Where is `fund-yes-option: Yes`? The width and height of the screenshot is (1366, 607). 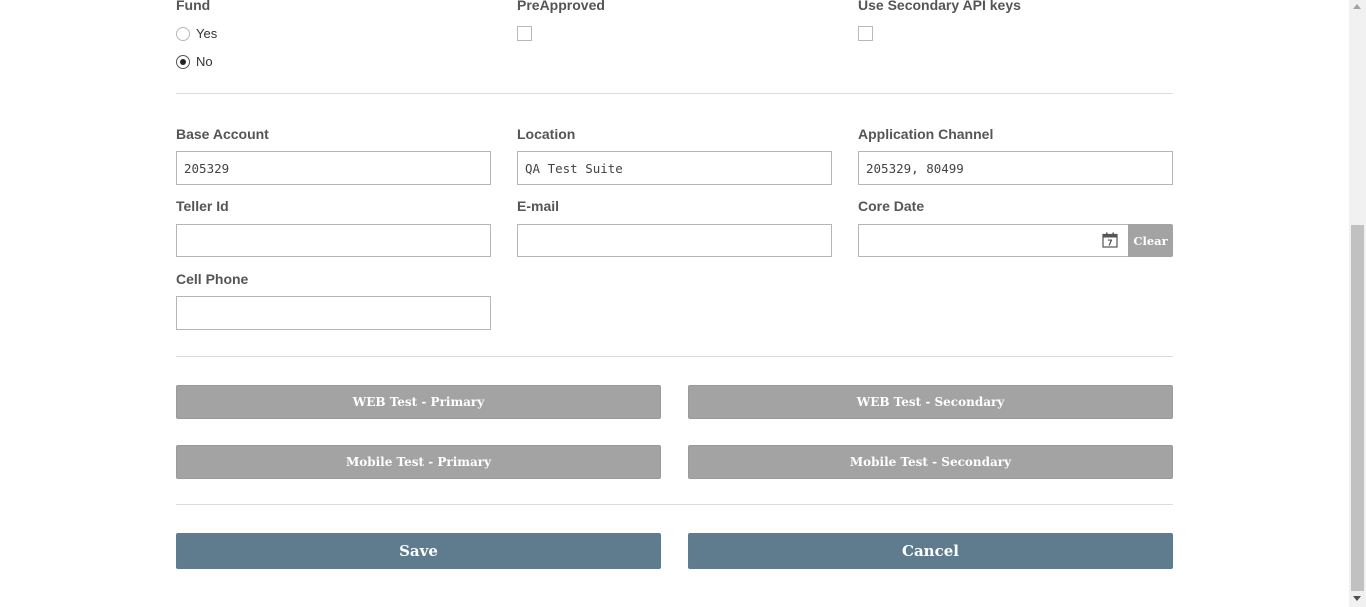 fund-yes-option: Yes is located at coordinates (196, 33).